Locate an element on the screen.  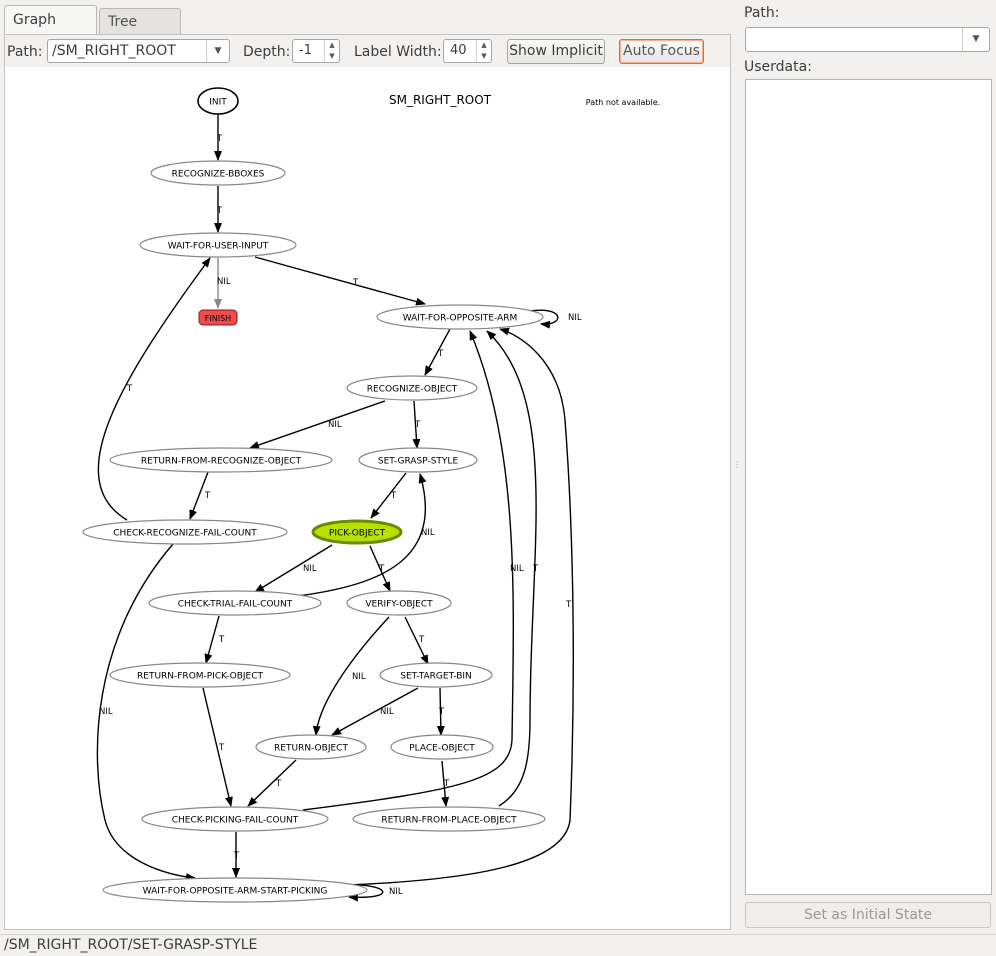
edge-recognize-object-return is located at coordinates (317, 424).